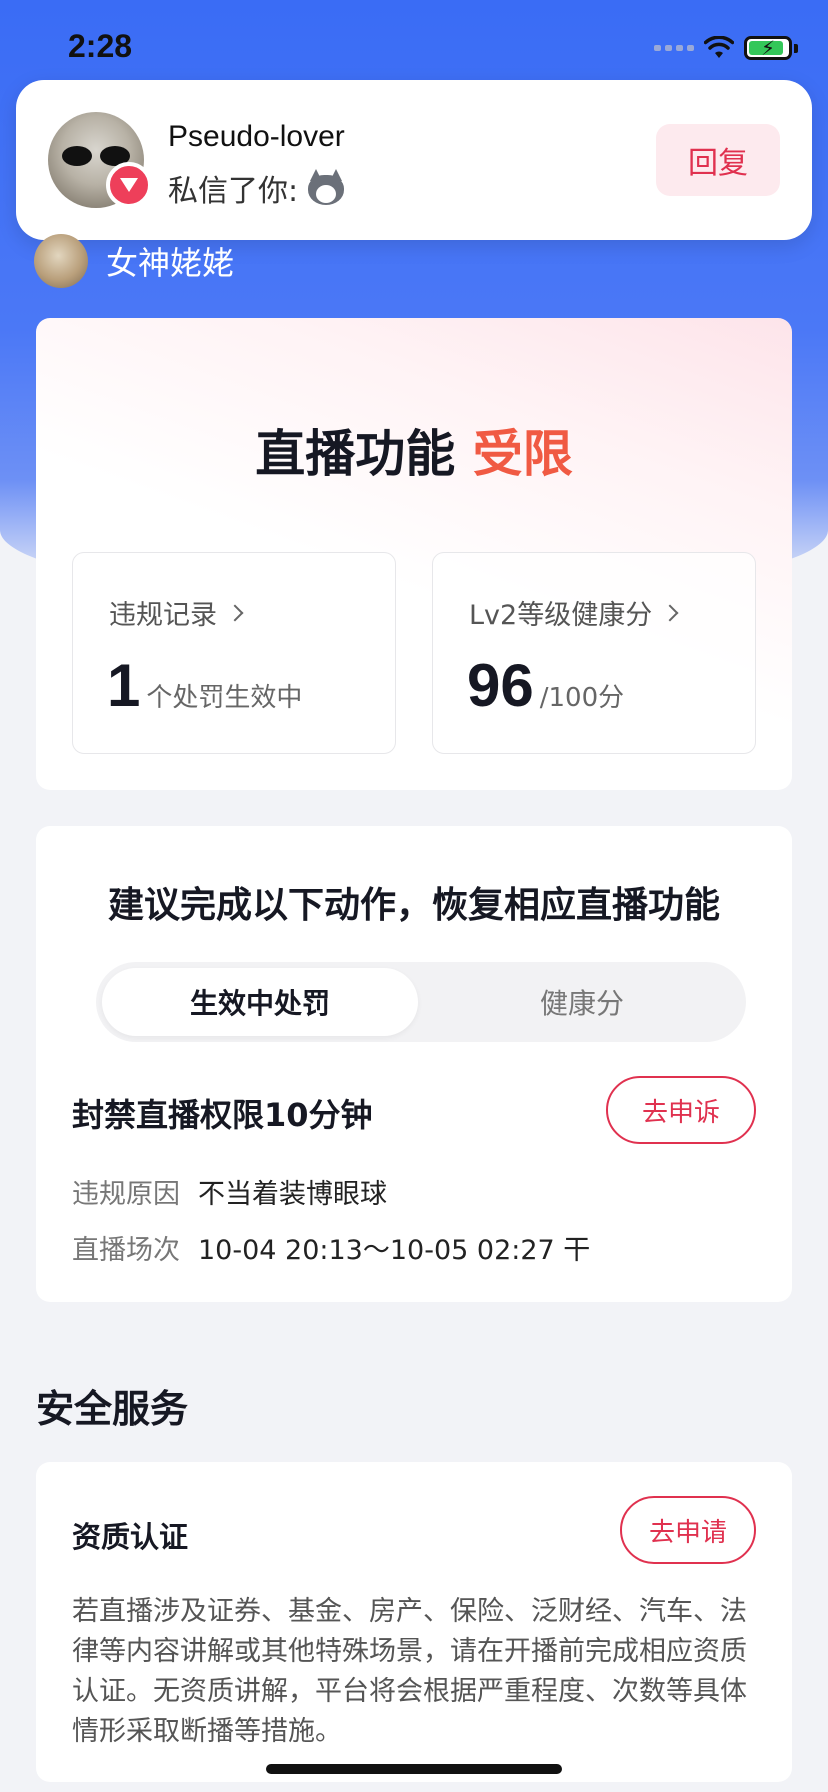  Describe the element at coordinates (718, 160) in the screenshot. I see `reply-button: 回复` at that location.